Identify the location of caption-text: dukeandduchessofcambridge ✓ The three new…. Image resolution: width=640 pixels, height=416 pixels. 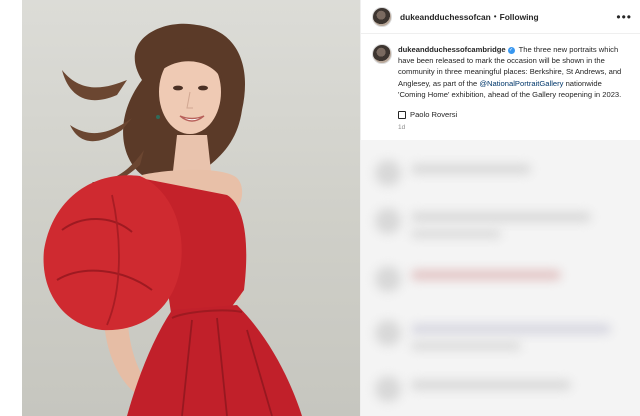
(514, 82).